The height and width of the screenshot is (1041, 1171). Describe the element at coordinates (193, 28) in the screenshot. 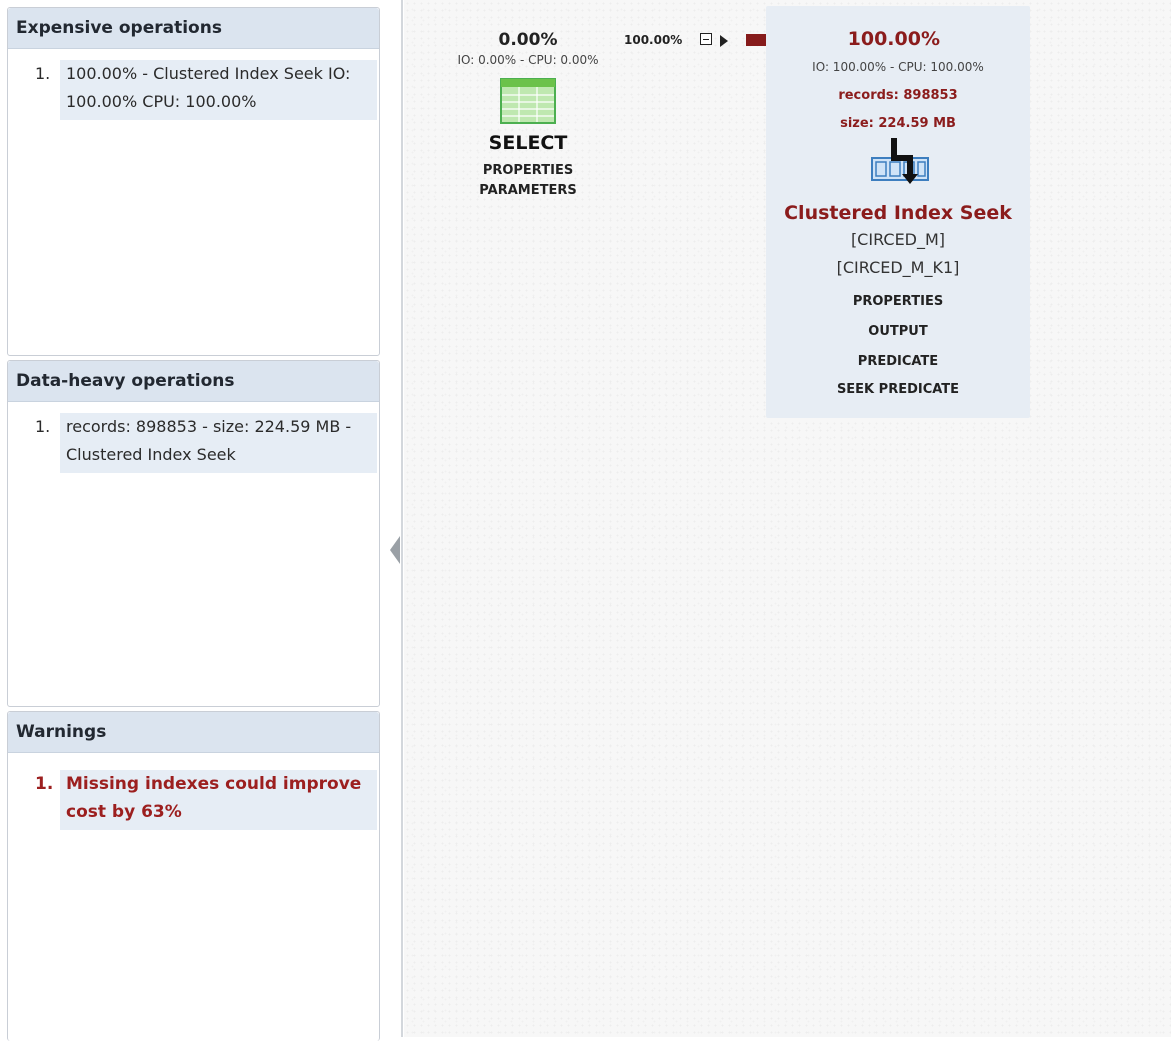

I see `panel-header: Expensive operations` at that location.